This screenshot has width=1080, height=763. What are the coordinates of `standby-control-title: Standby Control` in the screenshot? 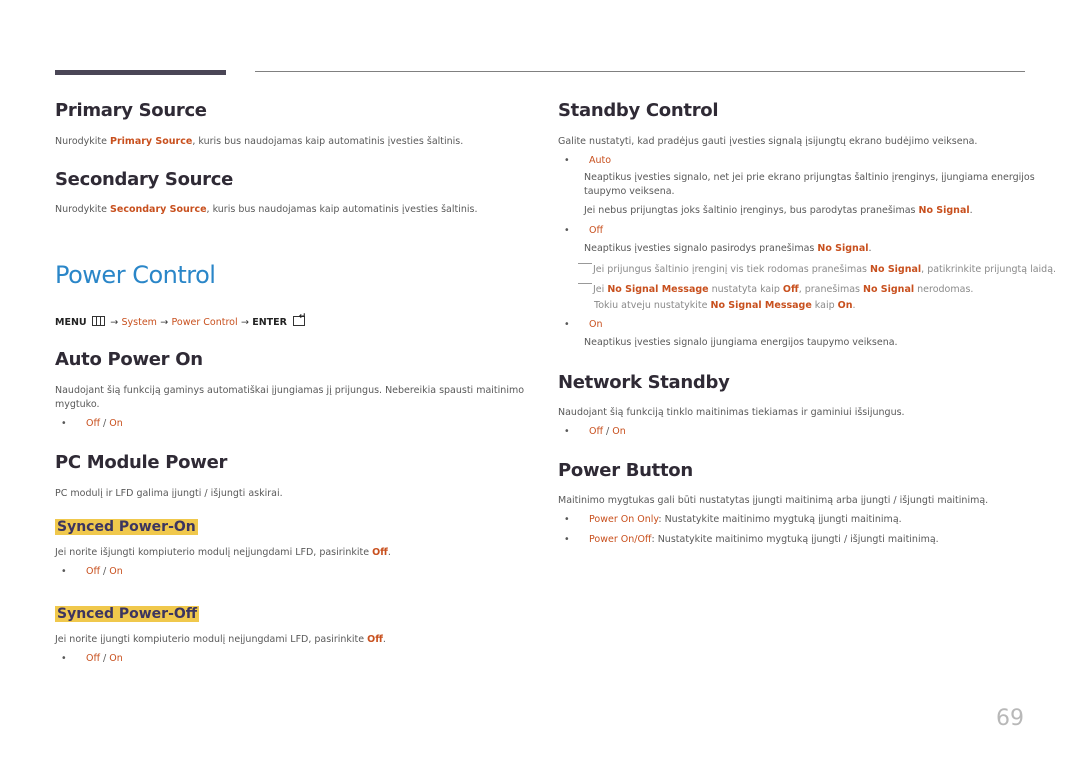 It's located at (638, 110).